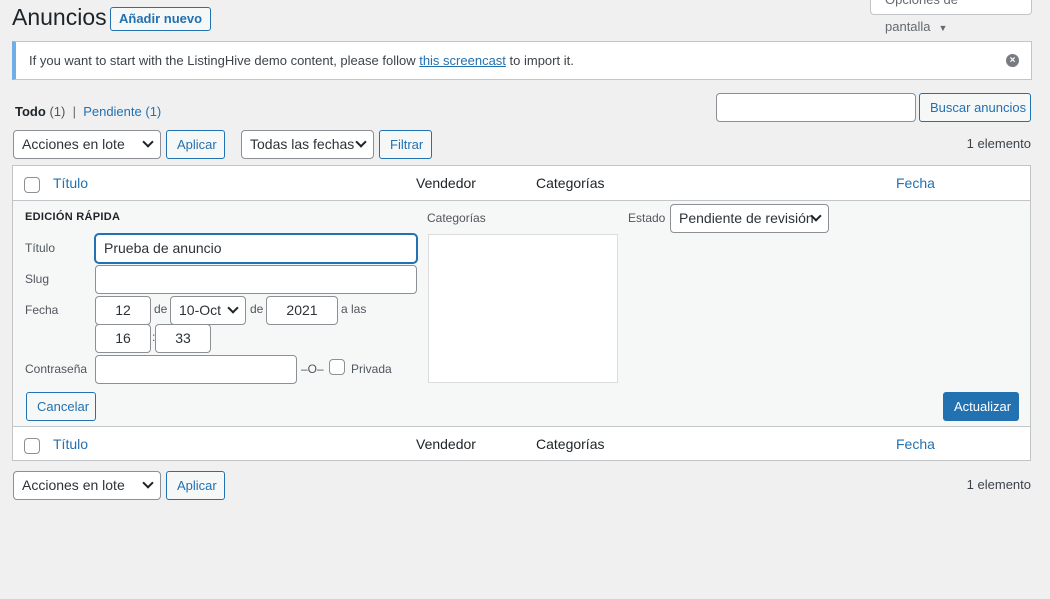 The height and width of the screenshot is (599, 1050). What do you see at coordinates (446, 444) in the screenshot?
I see `column-vendor-footer: Vendedor` at bounding box center [446, 444].